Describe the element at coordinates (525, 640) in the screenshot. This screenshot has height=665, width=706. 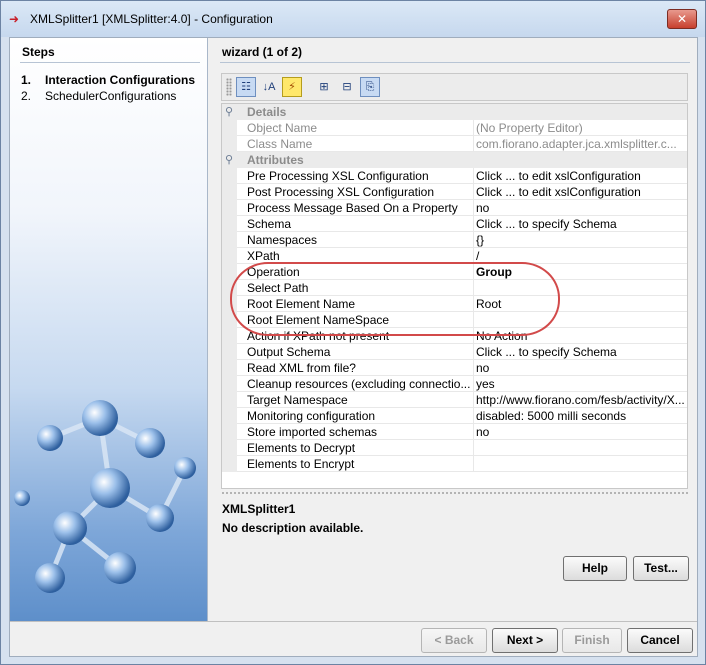
I see `next-button: Next >` at that location.